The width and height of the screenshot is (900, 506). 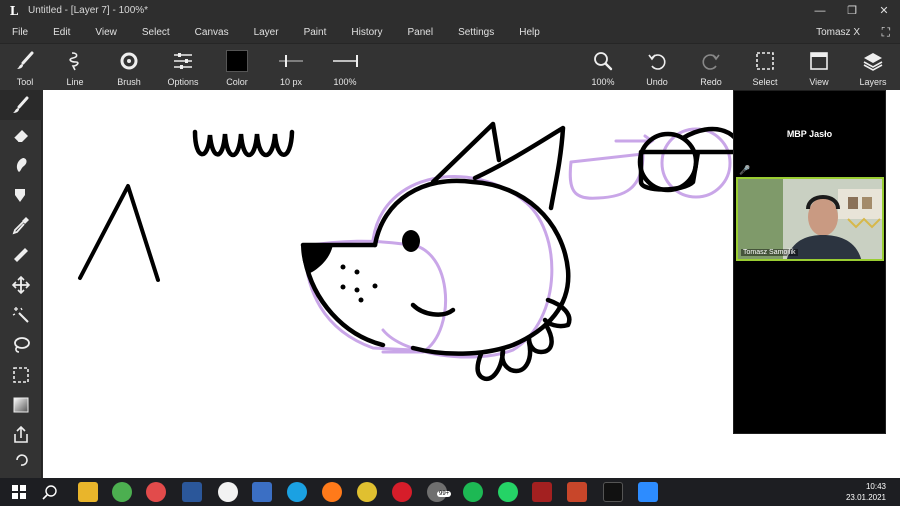 What do you see at coordinates (50, 492) in the screenshot?
I see `search-icon` at bounding box center [50, 492].